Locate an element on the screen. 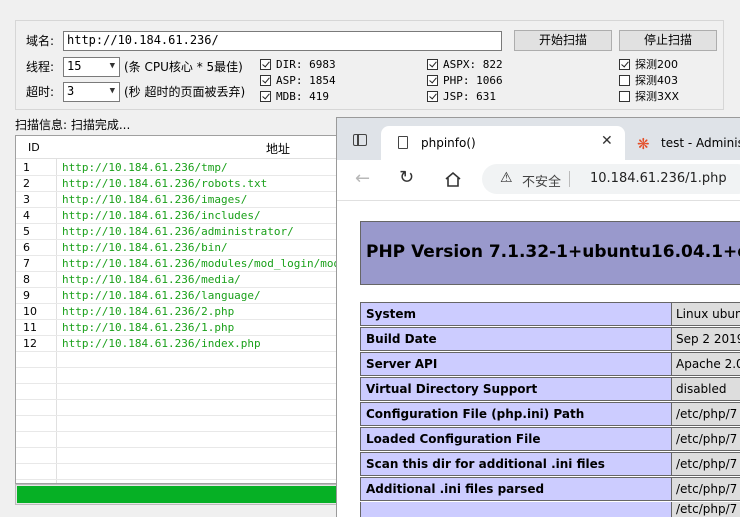  table-row: 5 http://10.184.61.236/administrator/ is located at coordinates (180, 232).